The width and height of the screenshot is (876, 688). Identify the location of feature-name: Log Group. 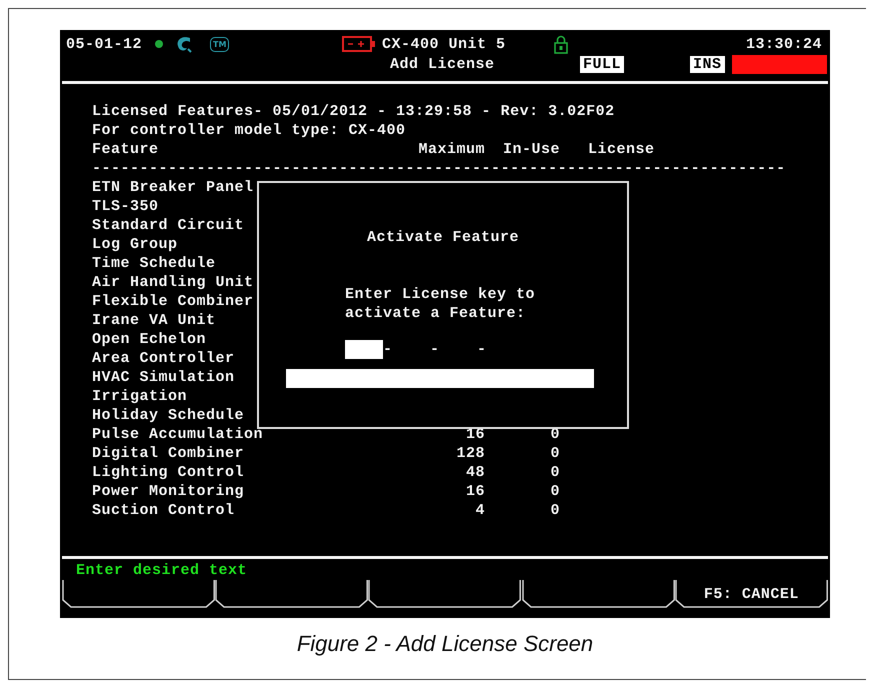
(135, 244).